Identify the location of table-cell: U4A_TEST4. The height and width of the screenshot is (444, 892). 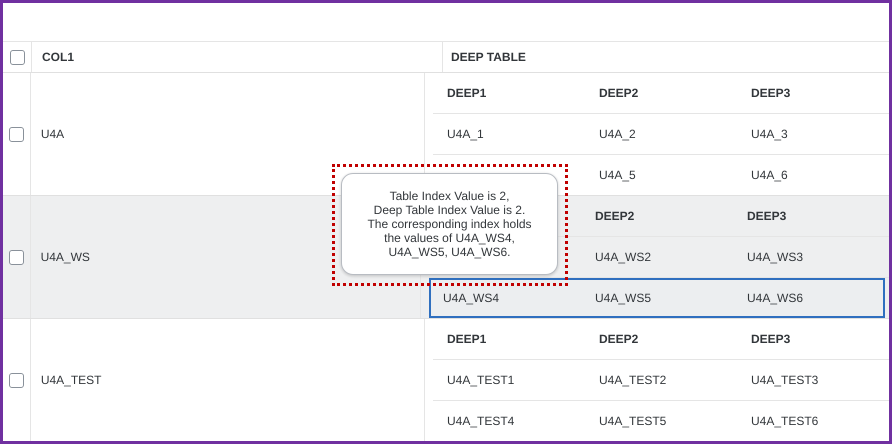
(480, 421).